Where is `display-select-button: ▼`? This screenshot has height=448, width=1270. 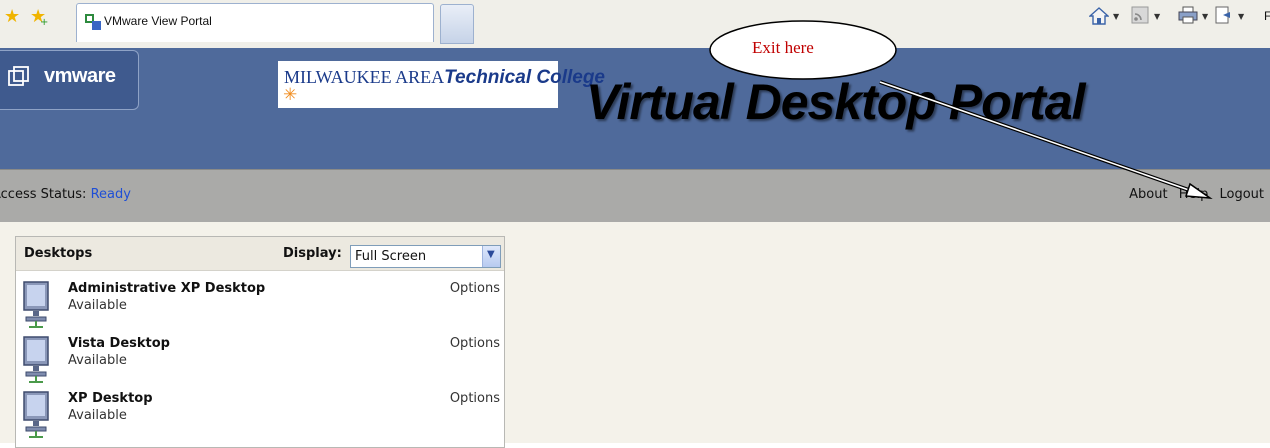
display-select-button: ▼ is located at coordinates (491, 256).